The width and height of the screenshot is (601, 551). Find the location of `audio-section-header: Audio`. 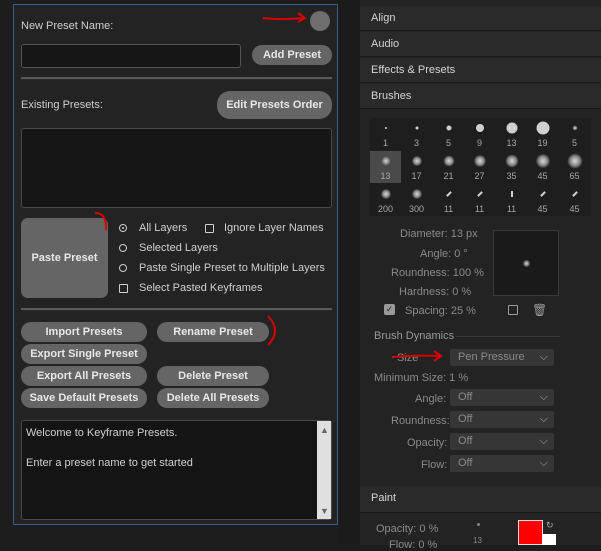

audio-section-header: Audio is located at coordinates (480, 44).